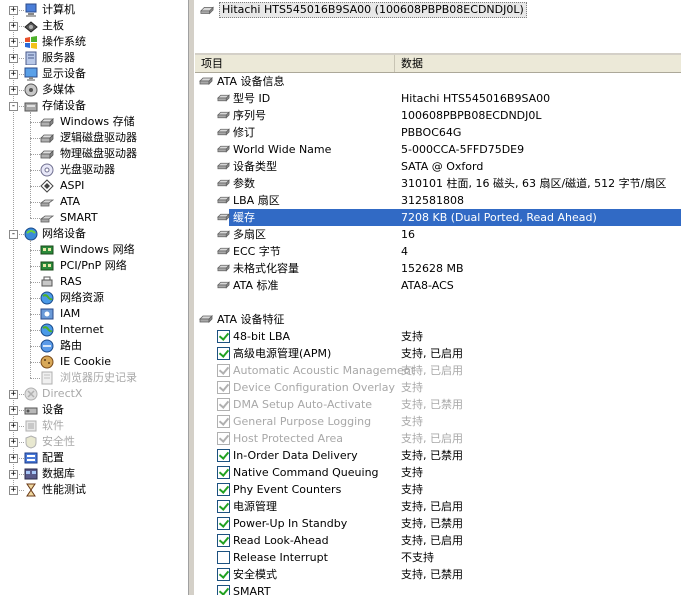 The height and width of the screenshot is (595, 681). What do you see at coordinates (94, 458) in the screenshot?
I see `tree-item: + 配置` at bounding box center [94, 458].